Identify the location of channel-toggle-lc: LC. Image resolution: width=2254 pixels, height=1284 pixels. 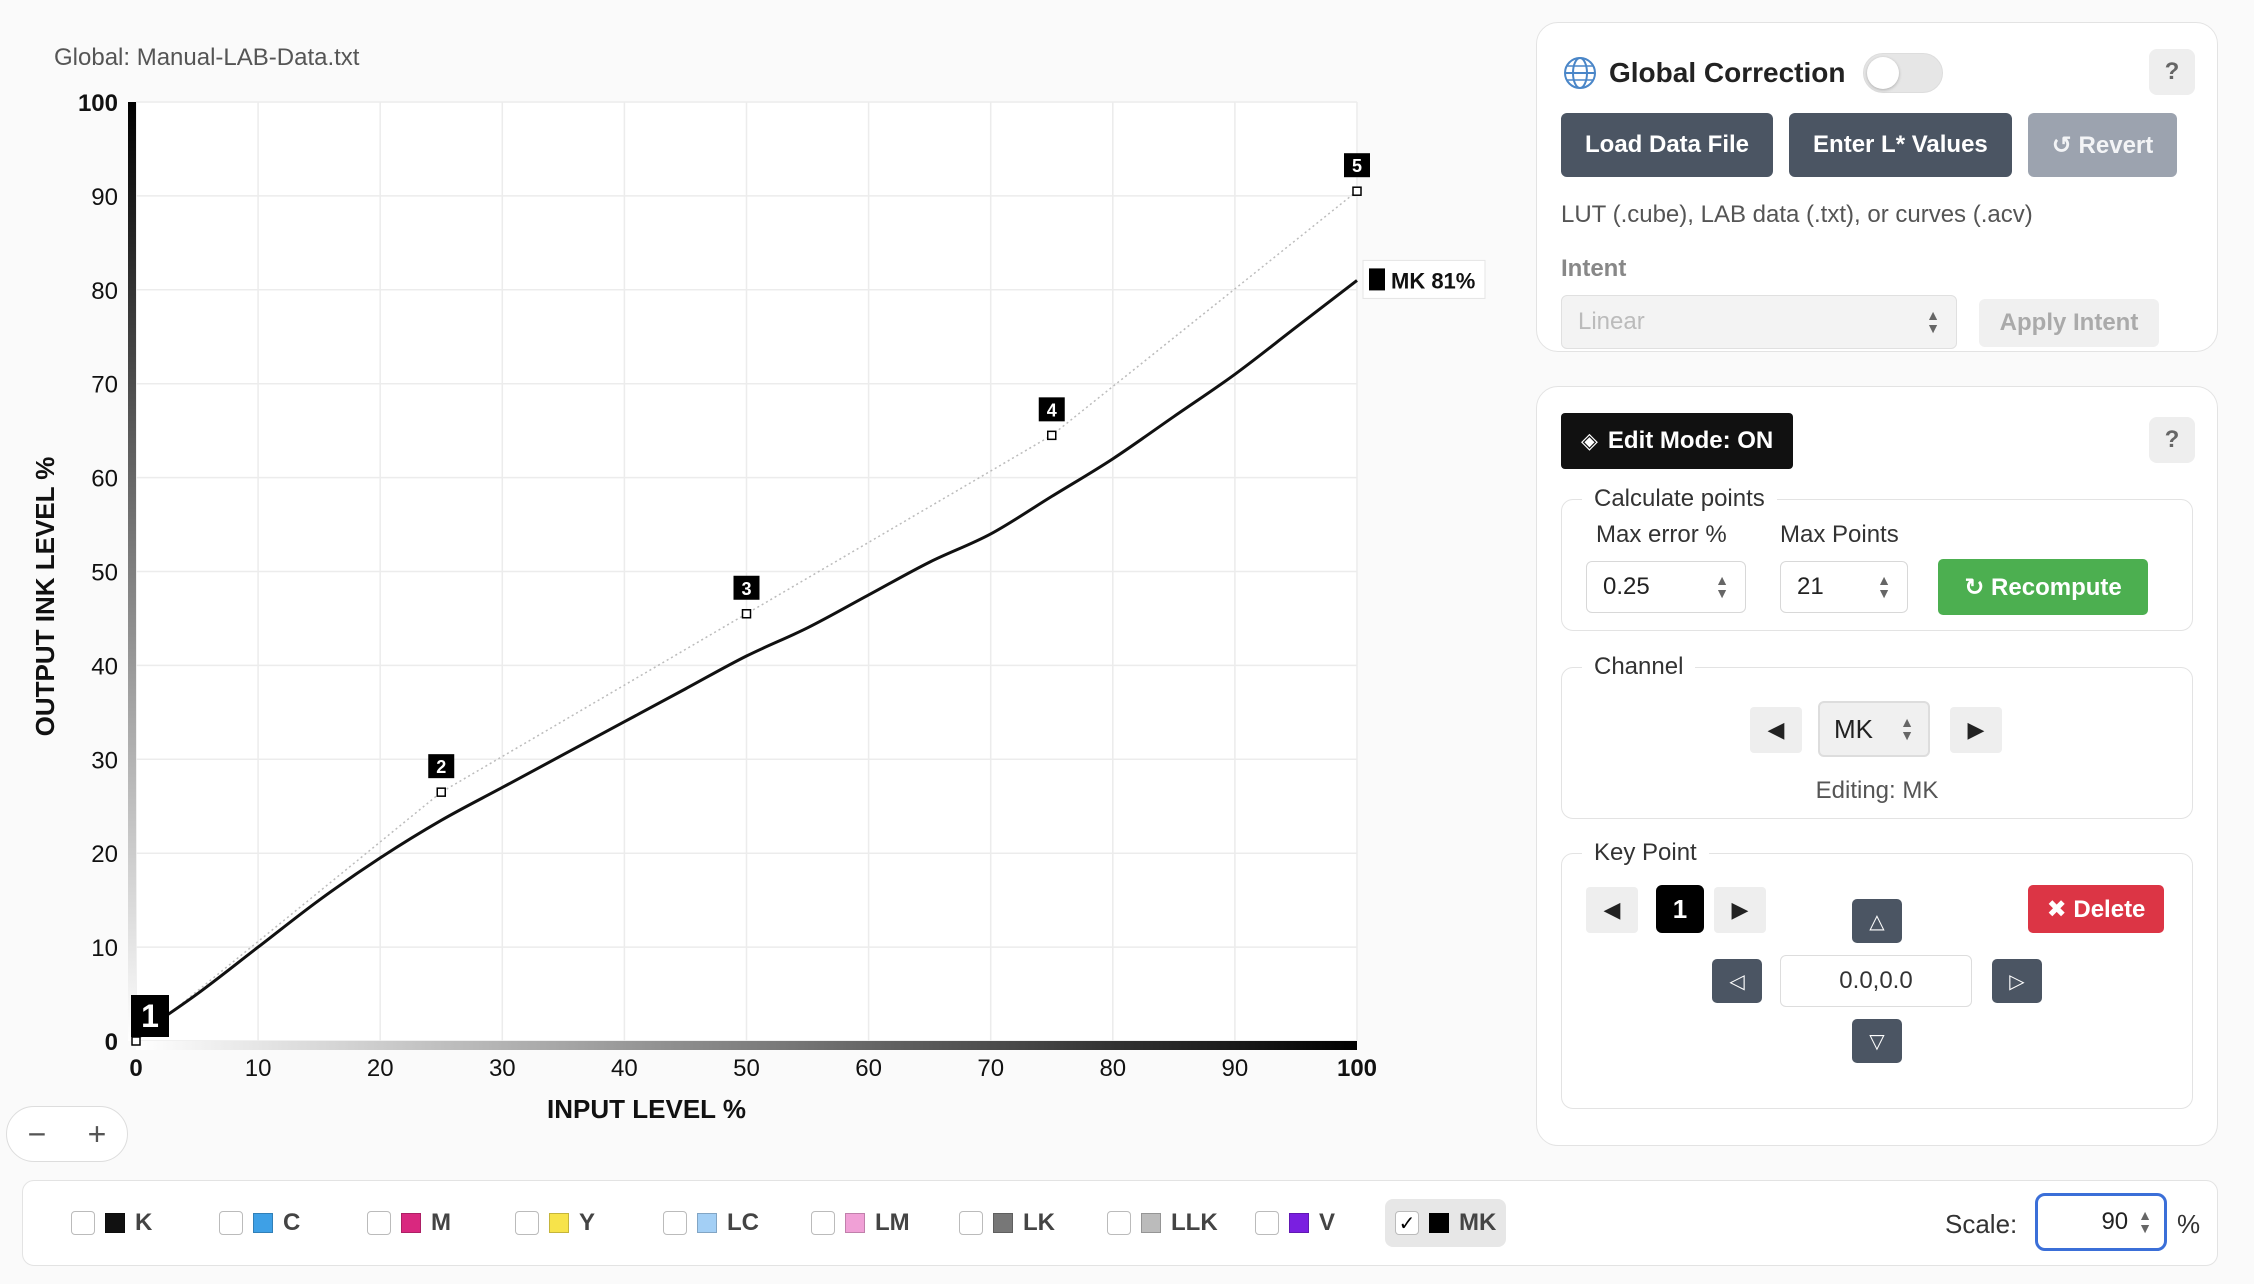
(711, 1223).